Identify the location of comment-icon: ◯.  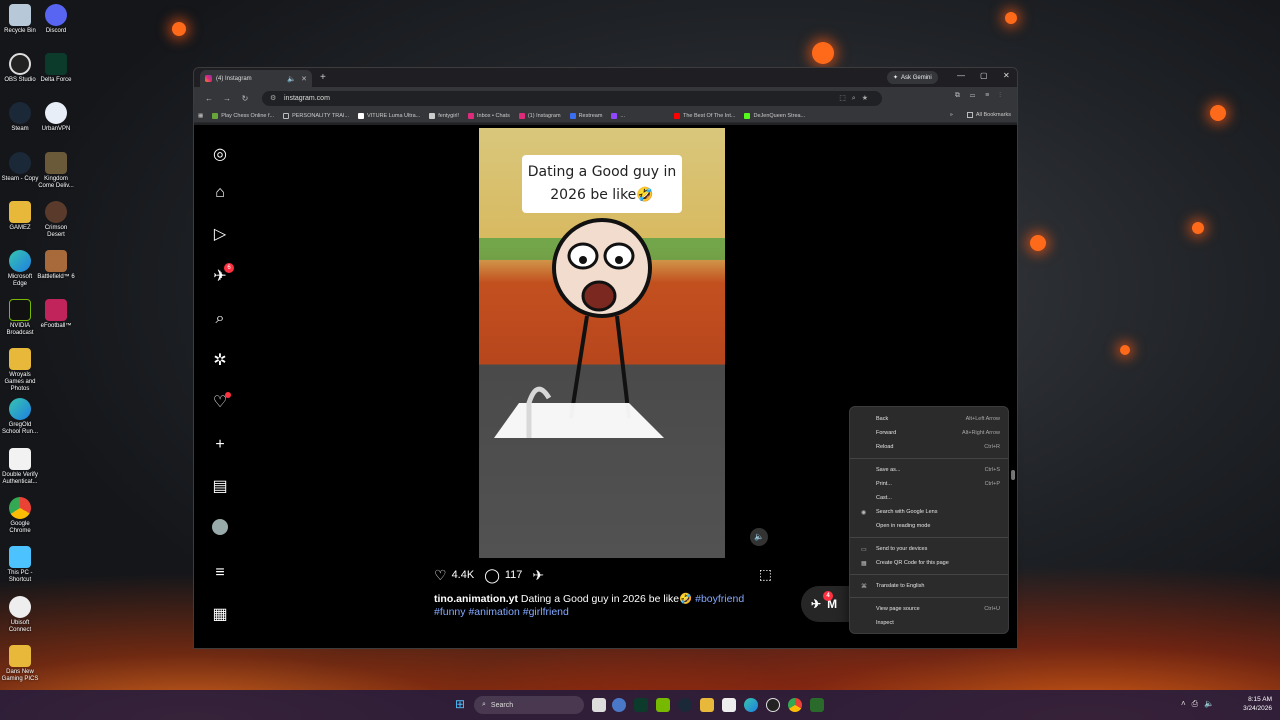
(492, 575).